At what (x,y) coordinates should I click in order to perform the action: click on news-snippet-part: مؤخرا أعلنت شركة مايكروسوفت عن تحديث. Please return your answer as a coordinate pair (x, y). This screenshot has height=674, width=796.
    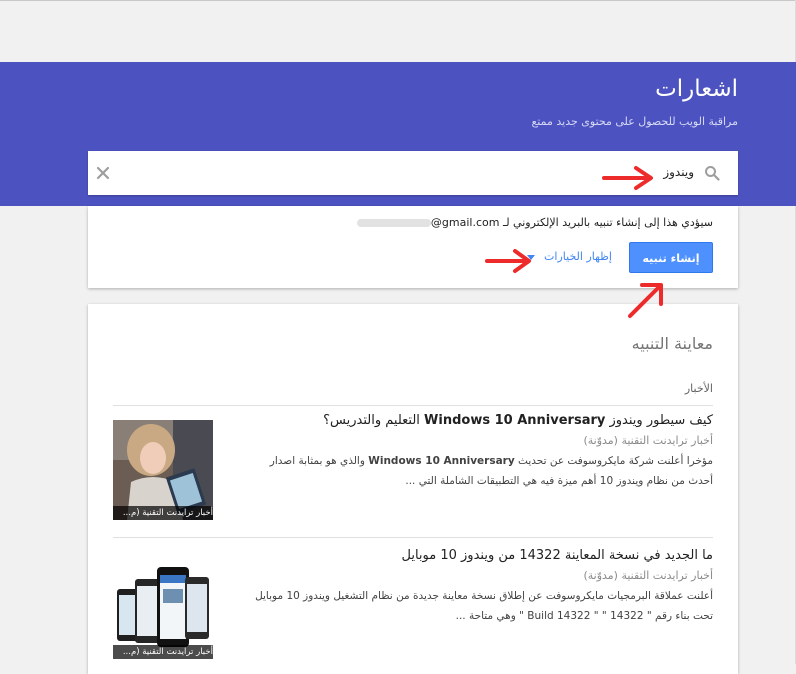
    Looking at the image, I should click on (613, 461).